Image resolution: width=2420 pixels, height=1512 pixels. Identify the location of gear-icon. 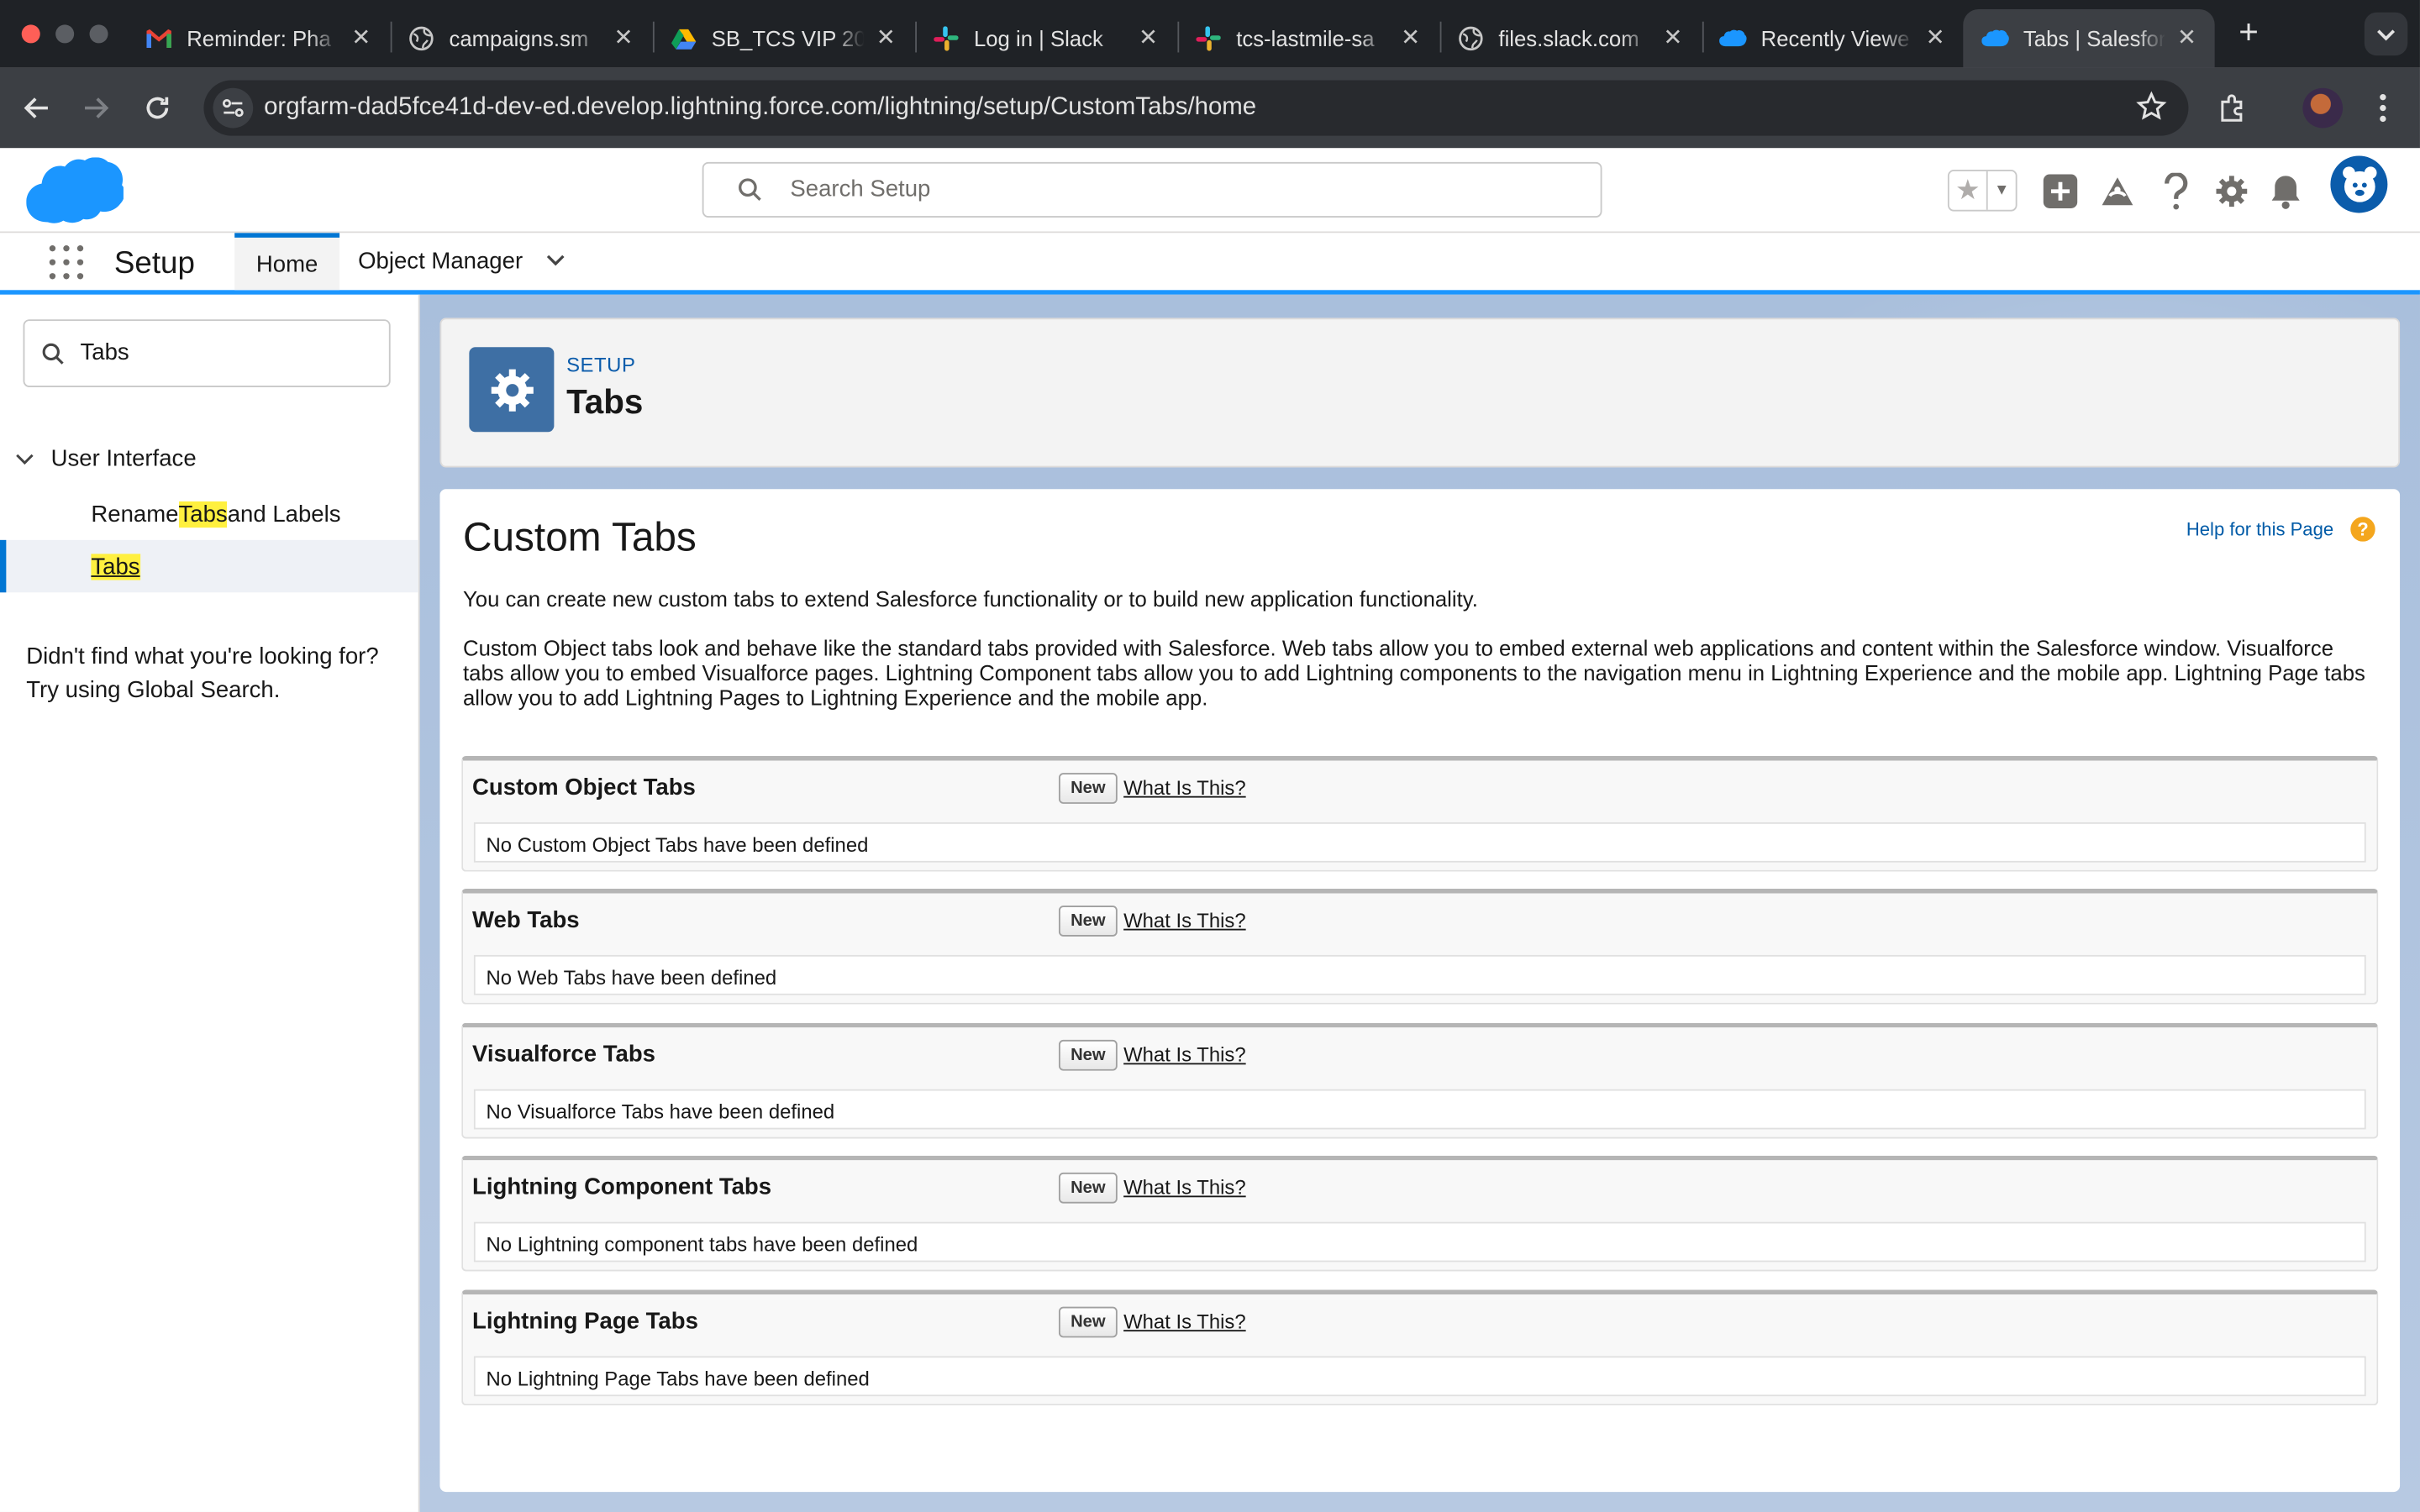
(2231, 191).